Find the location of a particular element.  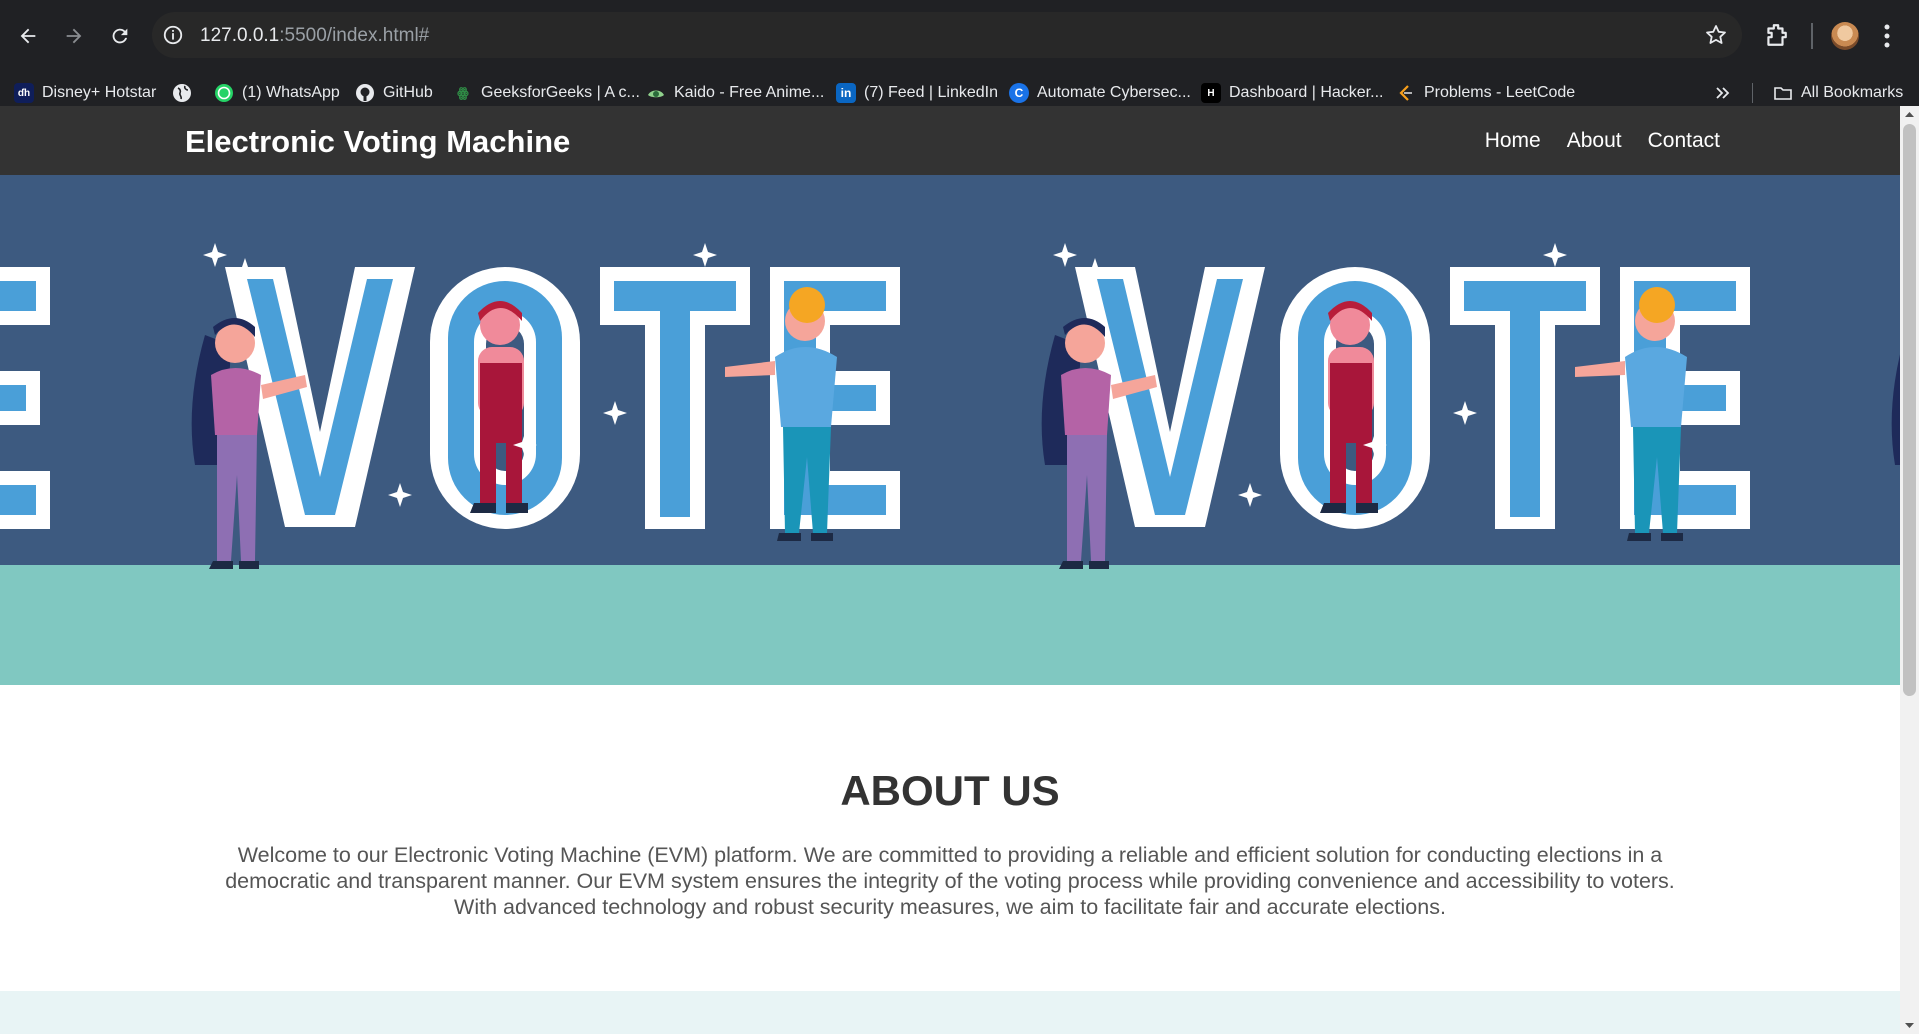

all-bookmarks-label: All Bookmarks is located at coordinates (1852, 92).